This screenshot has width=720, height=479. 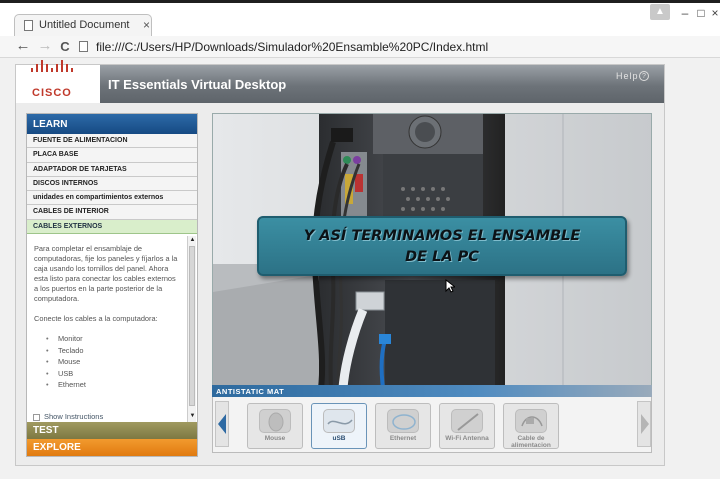 I want to click on menu-item-cables-externos: CABLES EXTERNOS, so click(x=112, y=227).